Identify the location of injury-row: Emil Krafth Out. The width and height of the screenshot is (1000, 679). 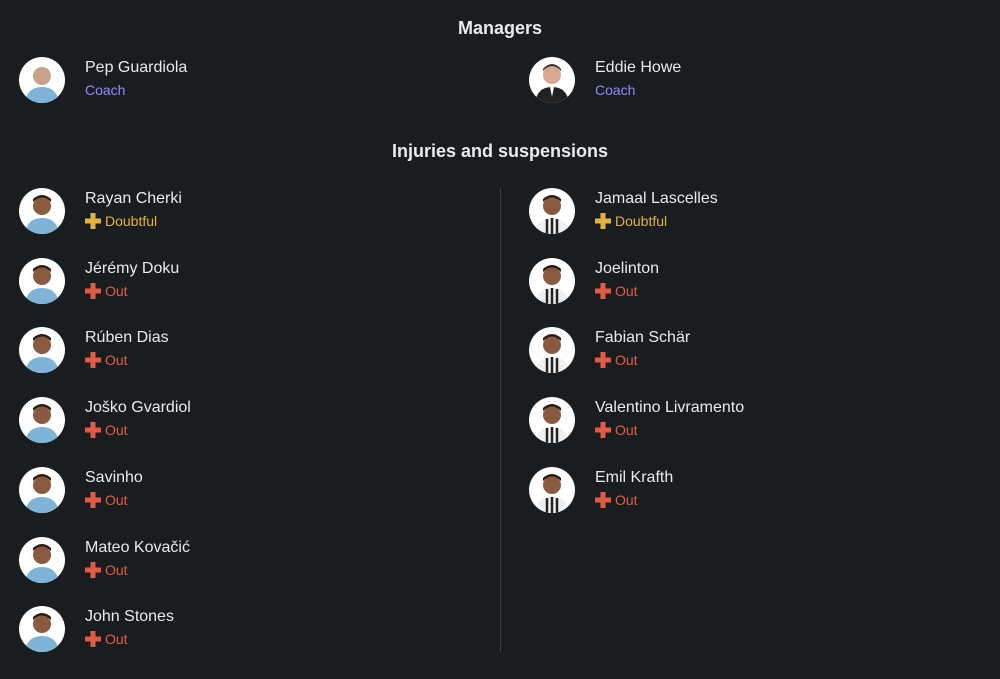
(729, 491).